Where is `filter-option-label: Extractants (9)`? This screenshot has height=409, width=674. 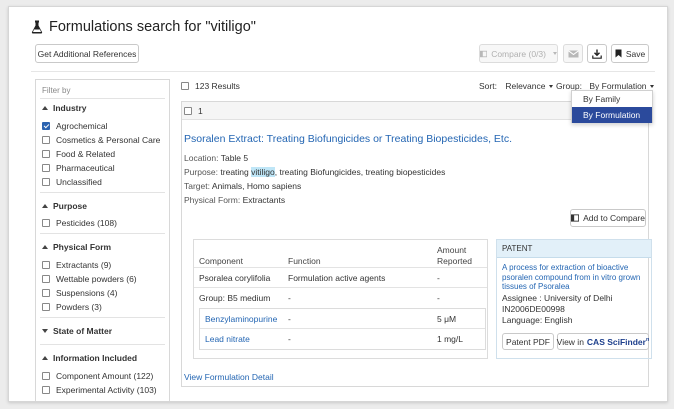
filter-option-label: Extractants (9) is located at coordinates (84, 265).